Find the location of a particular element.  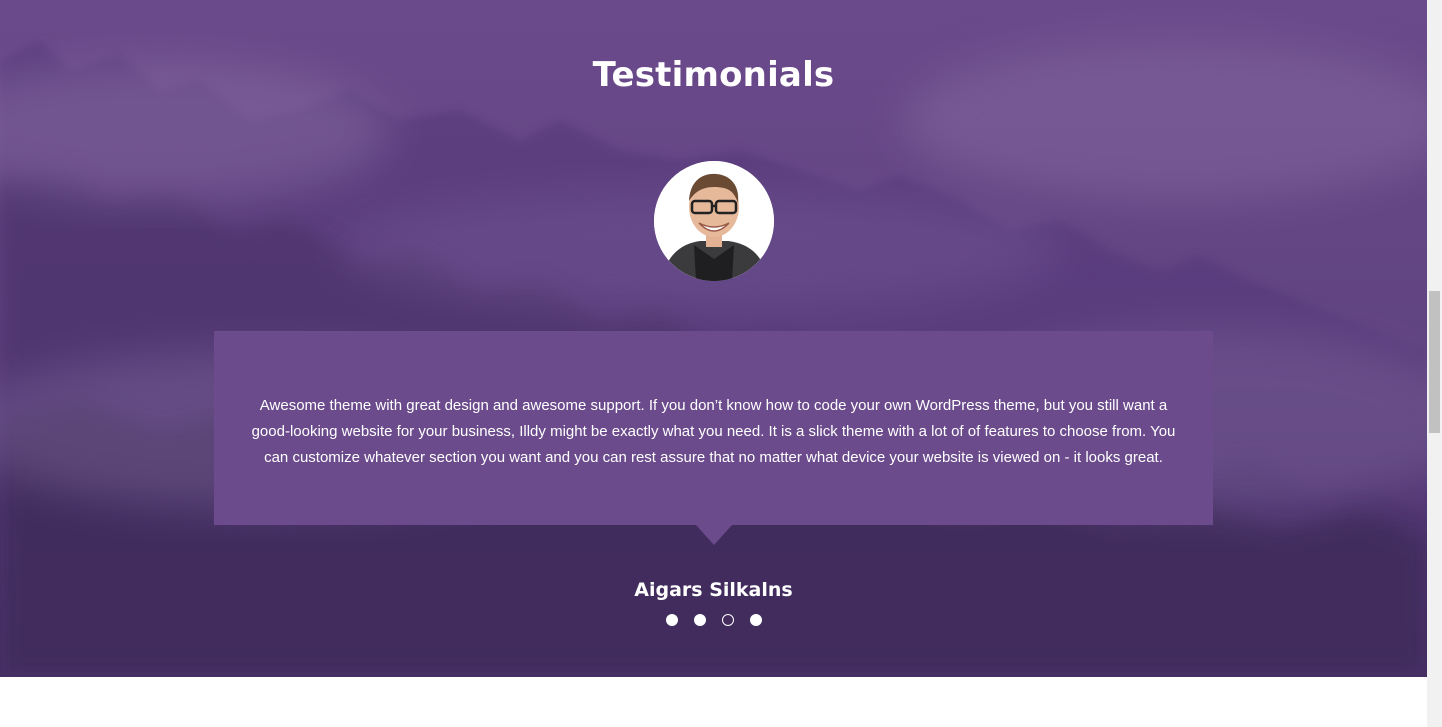

scrollbar-thumb is located at coordinates (1434, 362).